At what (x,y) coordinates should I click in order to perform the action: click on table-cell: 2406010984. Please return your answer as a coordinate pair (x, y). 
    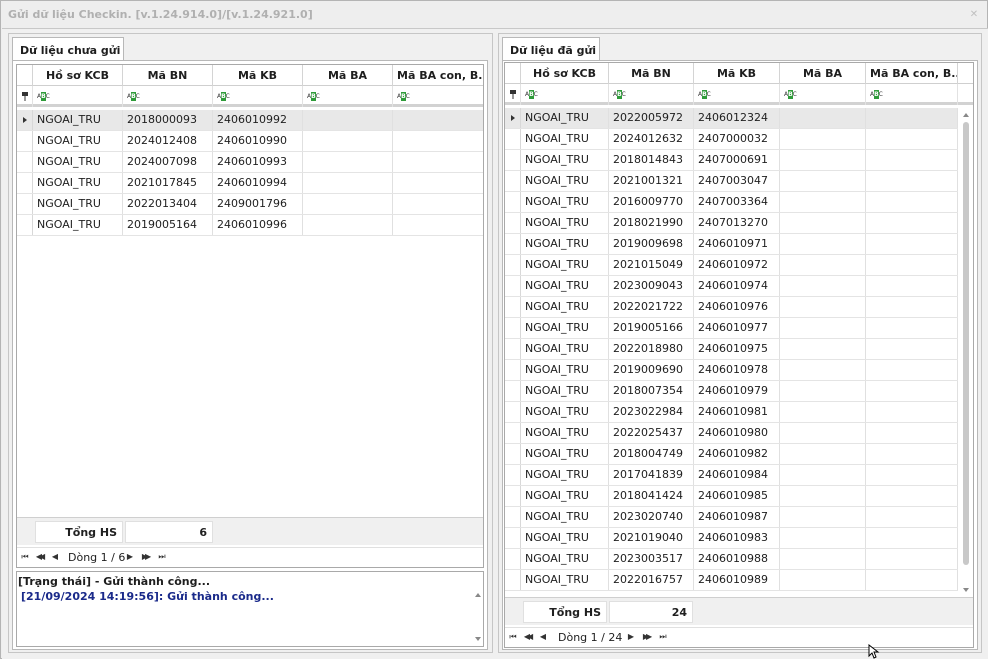
    Looking at the image, I should click on (737, 475).